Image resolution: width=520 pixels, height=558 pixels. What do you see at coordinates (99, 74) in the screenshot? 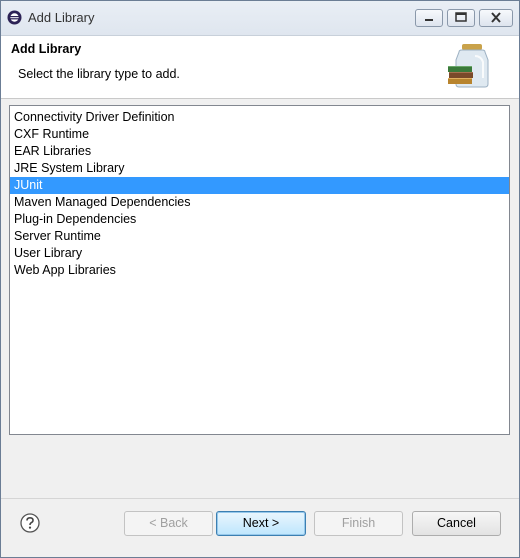
I see `page-description: Select the library type to add.` at bounding box center [99, 74].